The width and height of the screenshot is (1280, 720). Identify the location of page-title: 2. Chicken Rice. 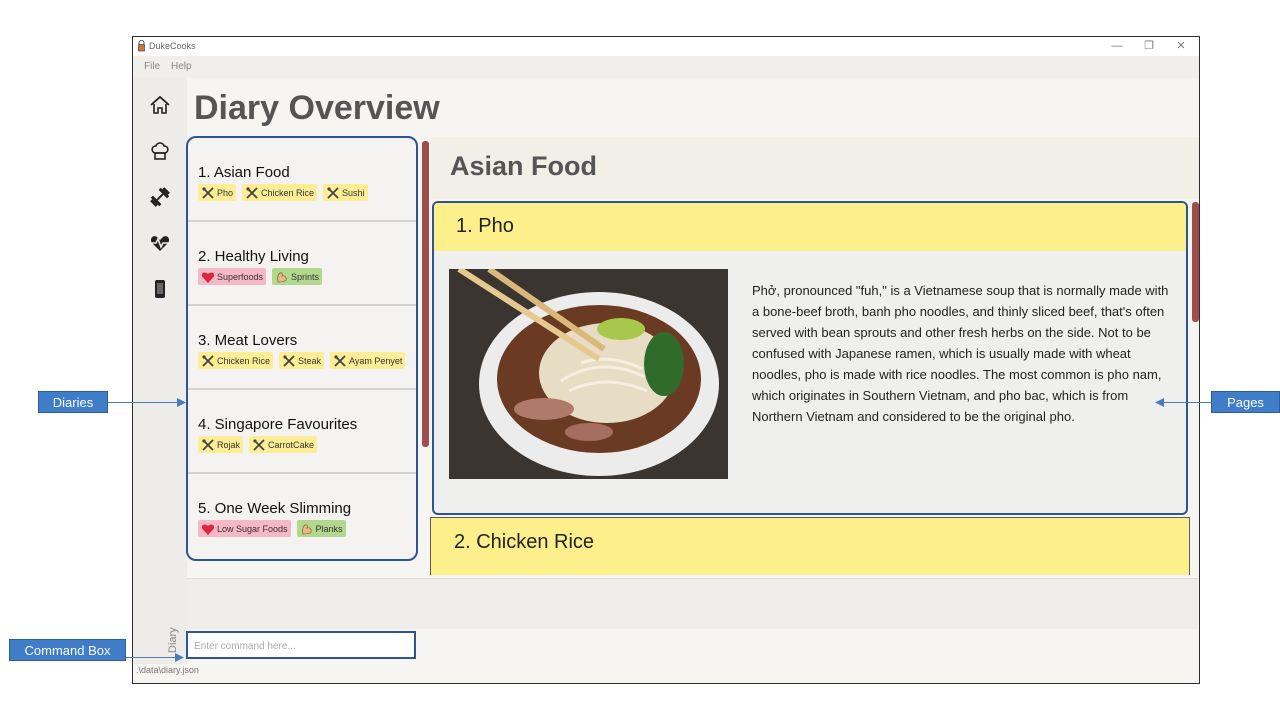
(524, 542).